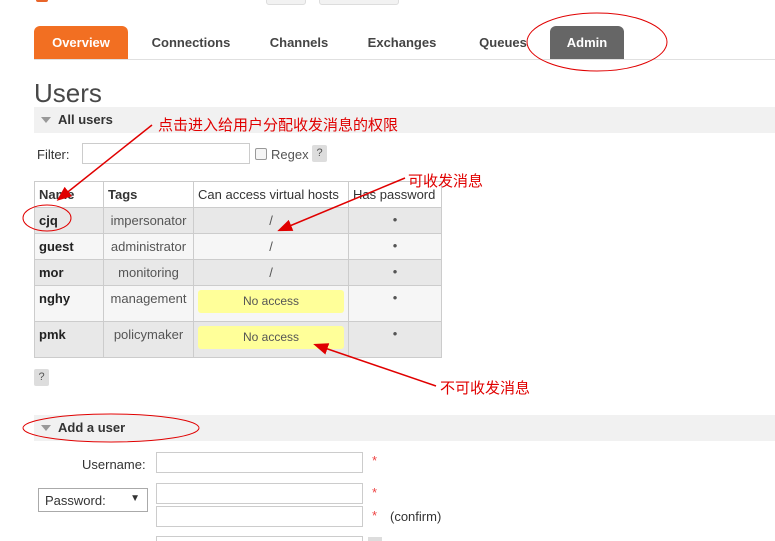 This screenshot has width=775, height=541. Describe the element at coordinates (135, 498) in the screenshot. I see `dropdown-arrow-icon: ▼` at that location.